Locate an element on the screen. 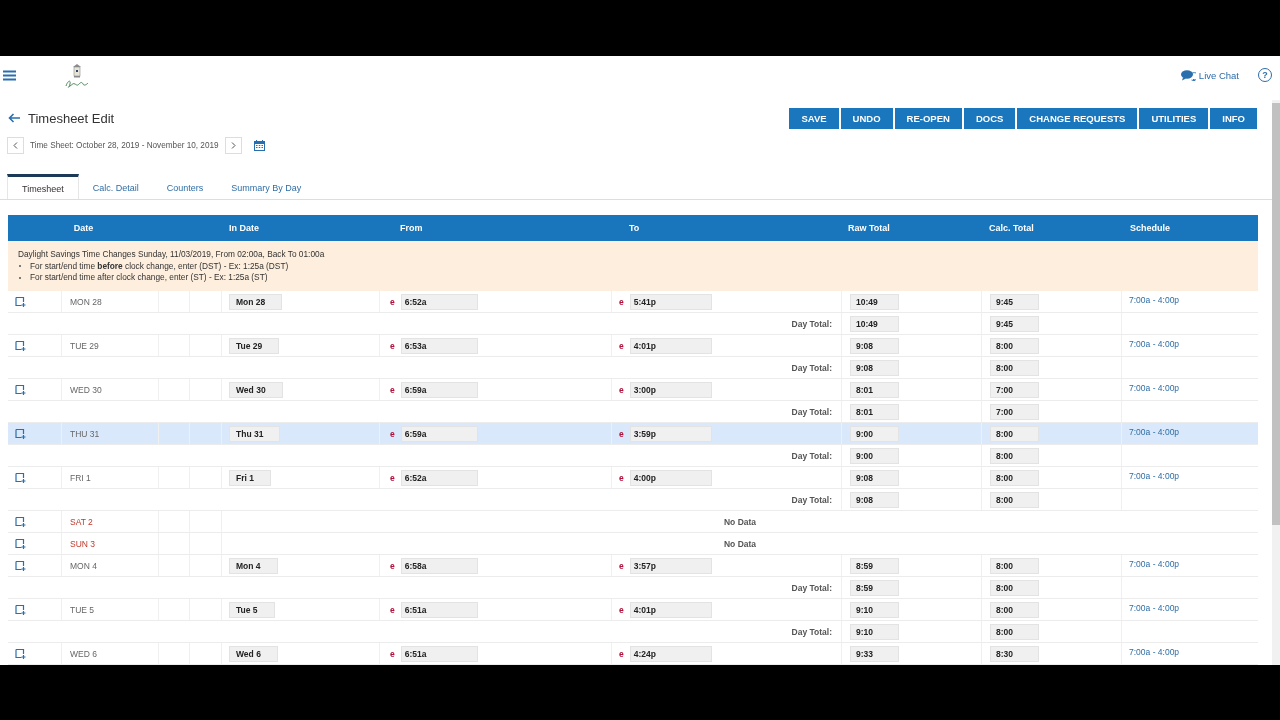  column-header: Raw Total is located at coordinates (869, 228).